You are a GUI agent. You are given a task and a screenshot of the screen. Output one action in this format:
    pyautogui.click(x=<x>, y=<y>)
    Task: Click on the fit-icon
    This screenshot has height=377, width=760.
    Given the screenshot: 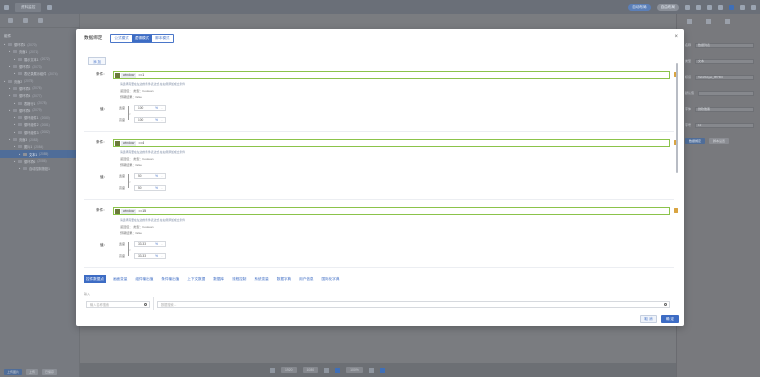 What is the action you would take?
    pyautogui.click(x=272, y=370)
    